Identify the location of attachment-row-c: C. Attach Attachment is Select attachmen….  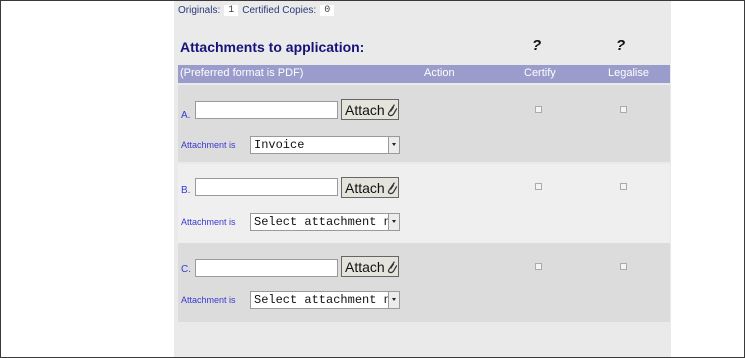
(424, 282).